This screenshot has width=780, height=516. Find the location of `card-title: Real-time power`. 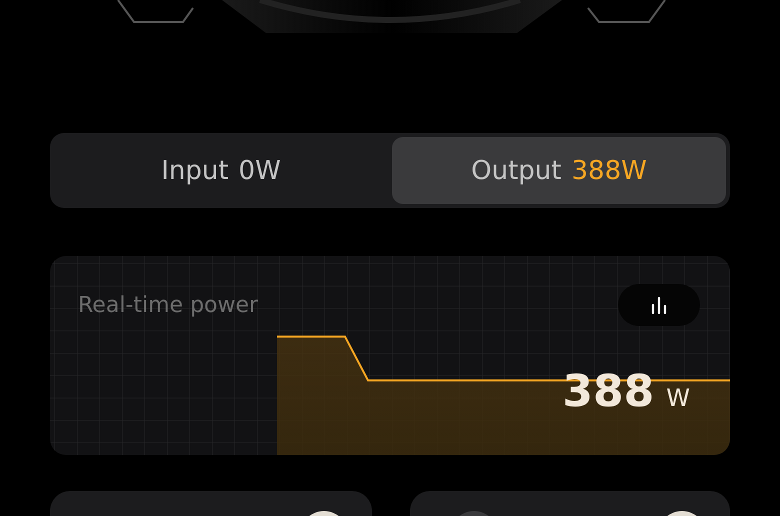

card-title: Real-time power is located at coordinates (168, 305).